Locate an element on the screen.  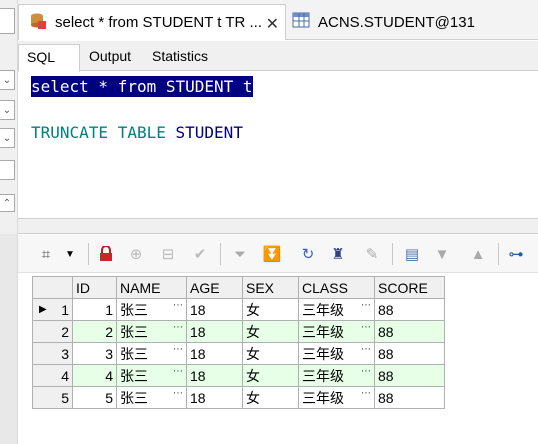
column-header-sex: SEX is located at coordinates (270, 287).